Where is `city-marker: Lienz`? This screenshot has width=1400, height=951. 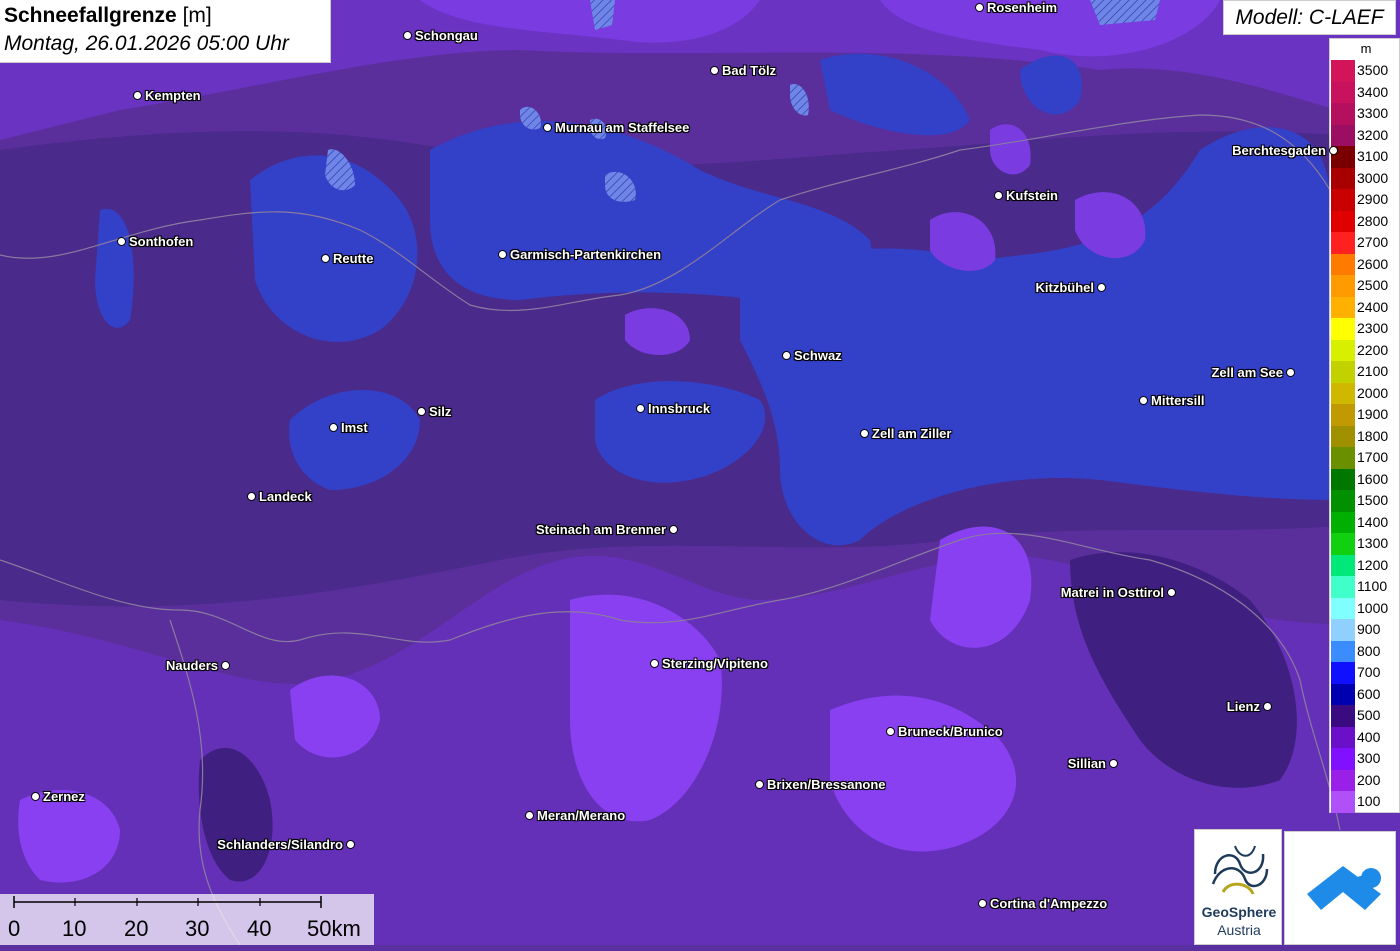 city-marker: Lienz is located at coordinates (1248, 706).